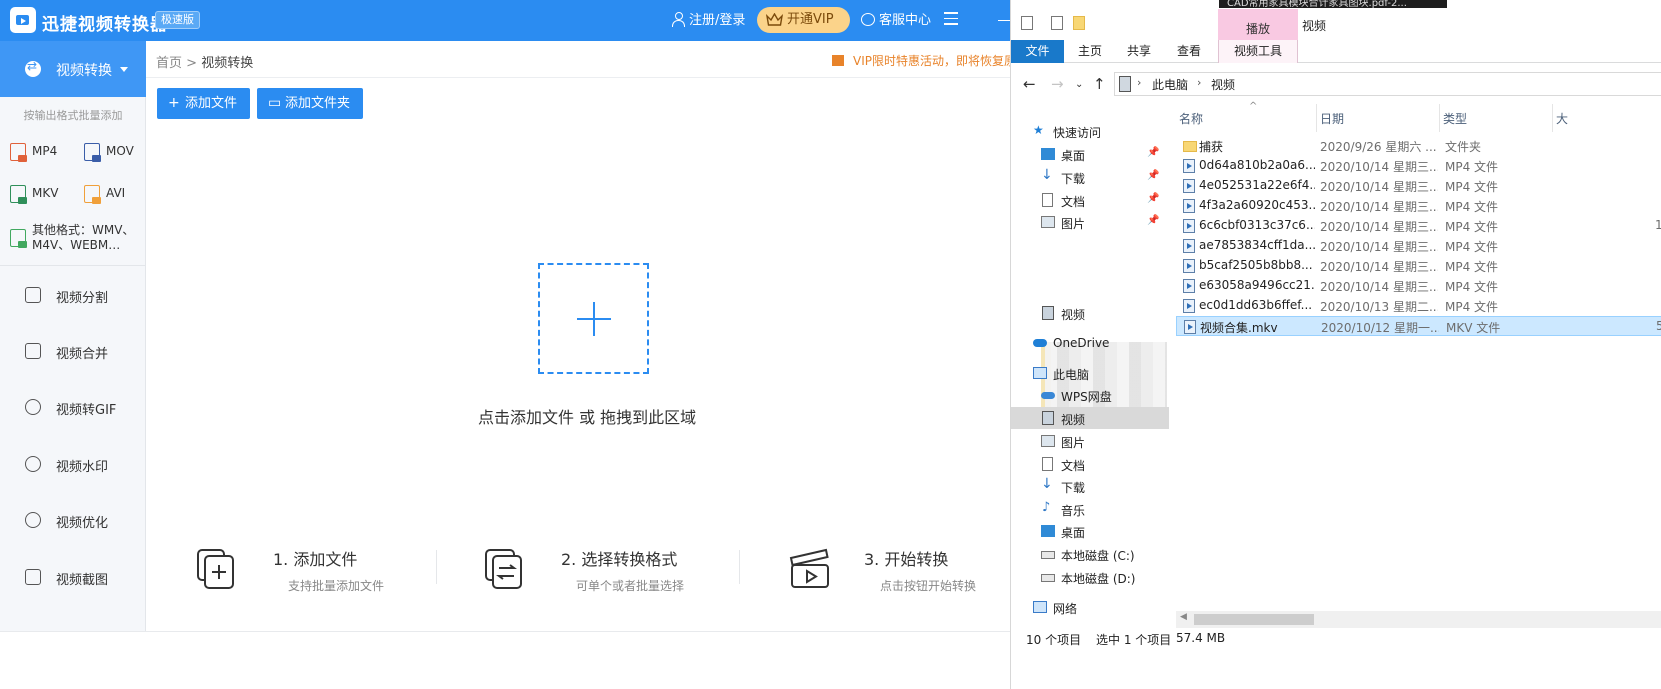 The width and height of the screenshot is (1661, 689). I want to click on breadcrumb: 首页 > 视频转换, so click(204, 61).